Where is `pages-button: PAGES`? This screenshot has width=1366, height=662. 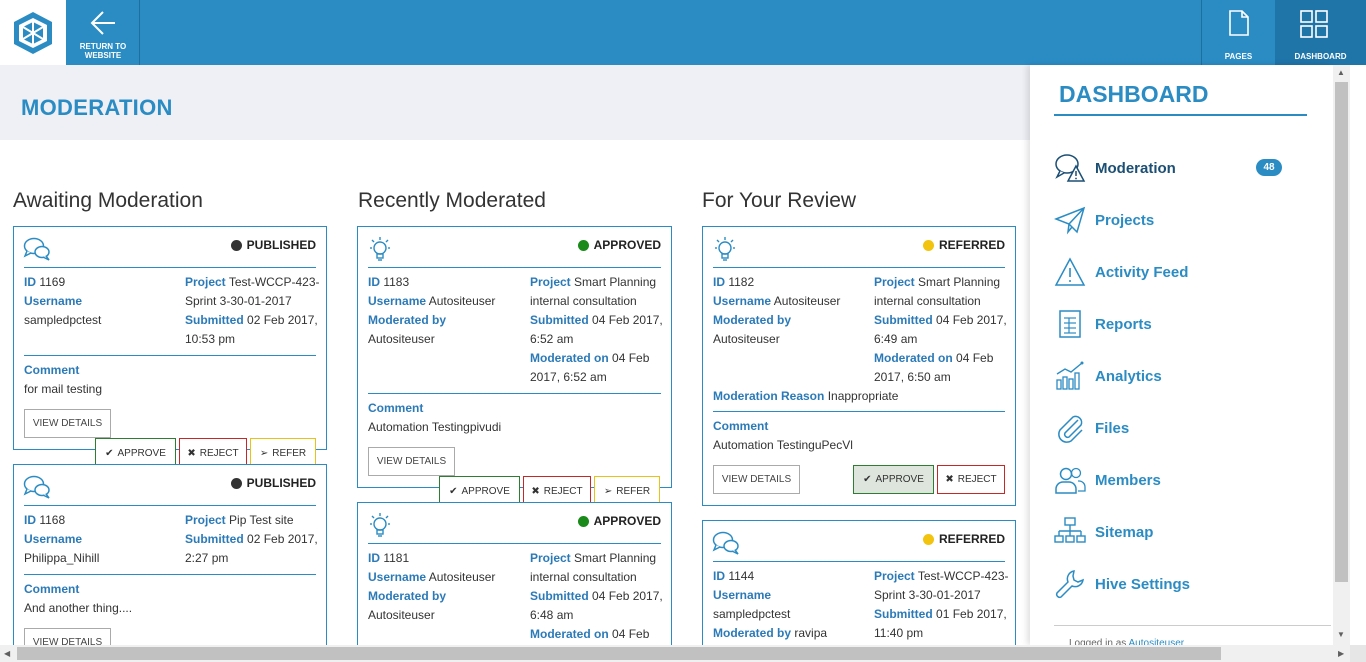
pages-button: PAGES is located at coordinates (1238, 32).